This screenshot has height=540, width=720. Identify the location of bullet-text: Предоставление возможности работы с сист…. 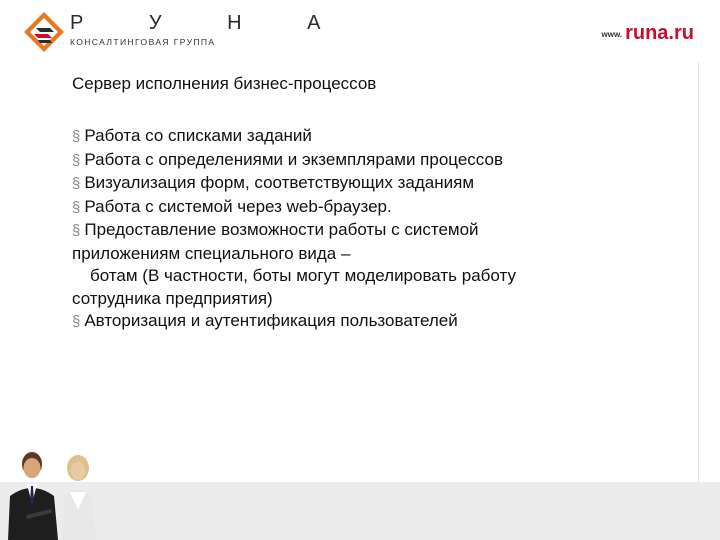
(281, 229).